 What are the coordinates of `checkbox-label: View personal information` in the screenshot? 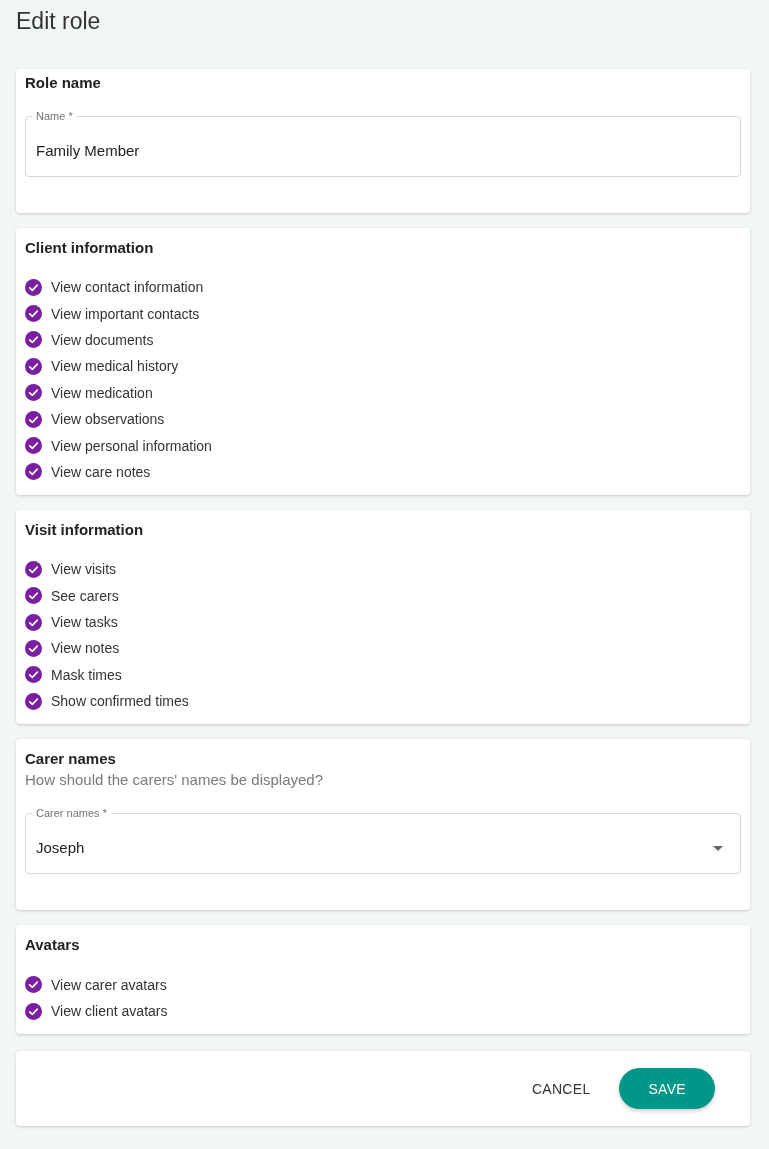 It's located at (131, 445).